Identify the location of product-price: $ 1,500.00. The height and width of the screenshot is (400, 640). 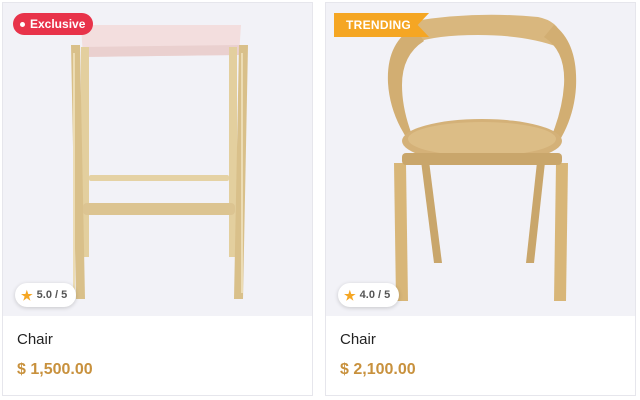
(55, 369).